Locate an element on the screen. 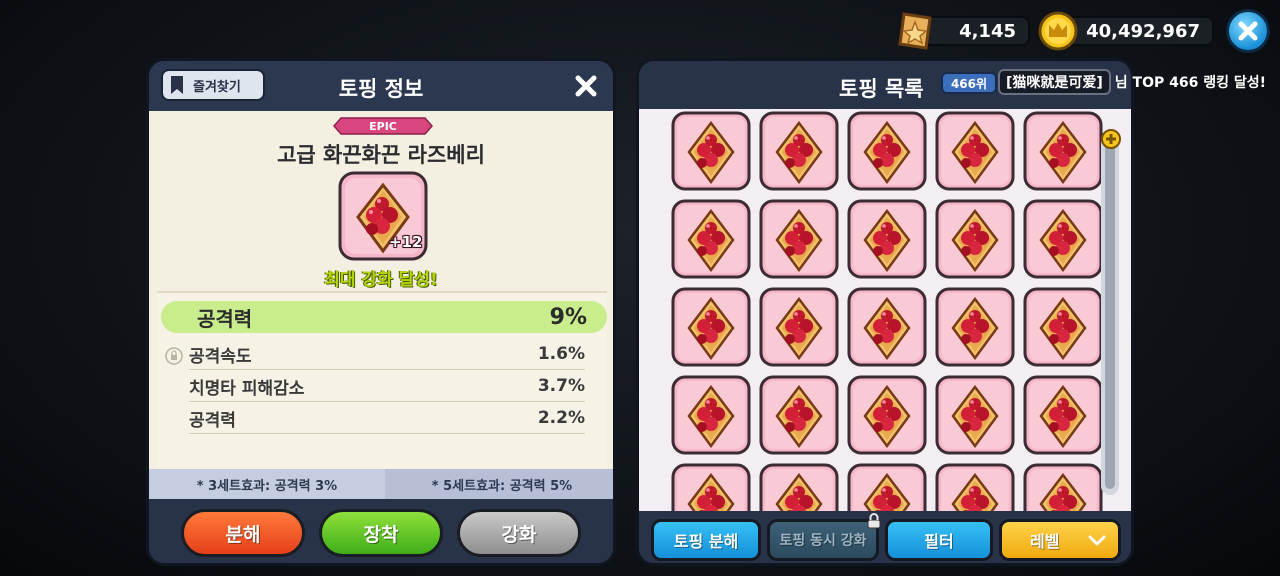  shard-icon is located at coordinates (915, 31).